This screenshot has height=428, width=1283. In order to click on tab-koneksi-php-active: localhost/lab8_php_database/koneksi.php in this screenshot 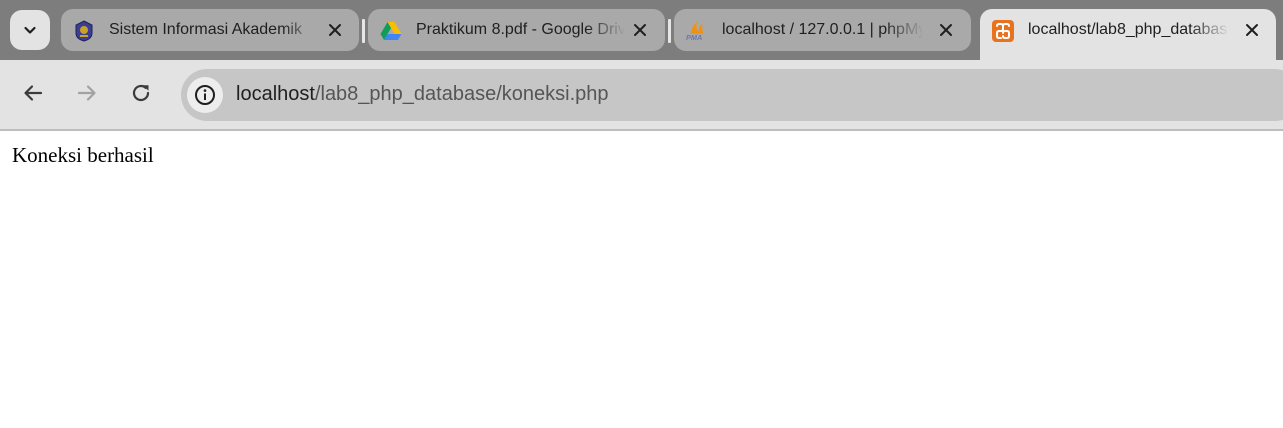, I will do `click(1128, 34)`.